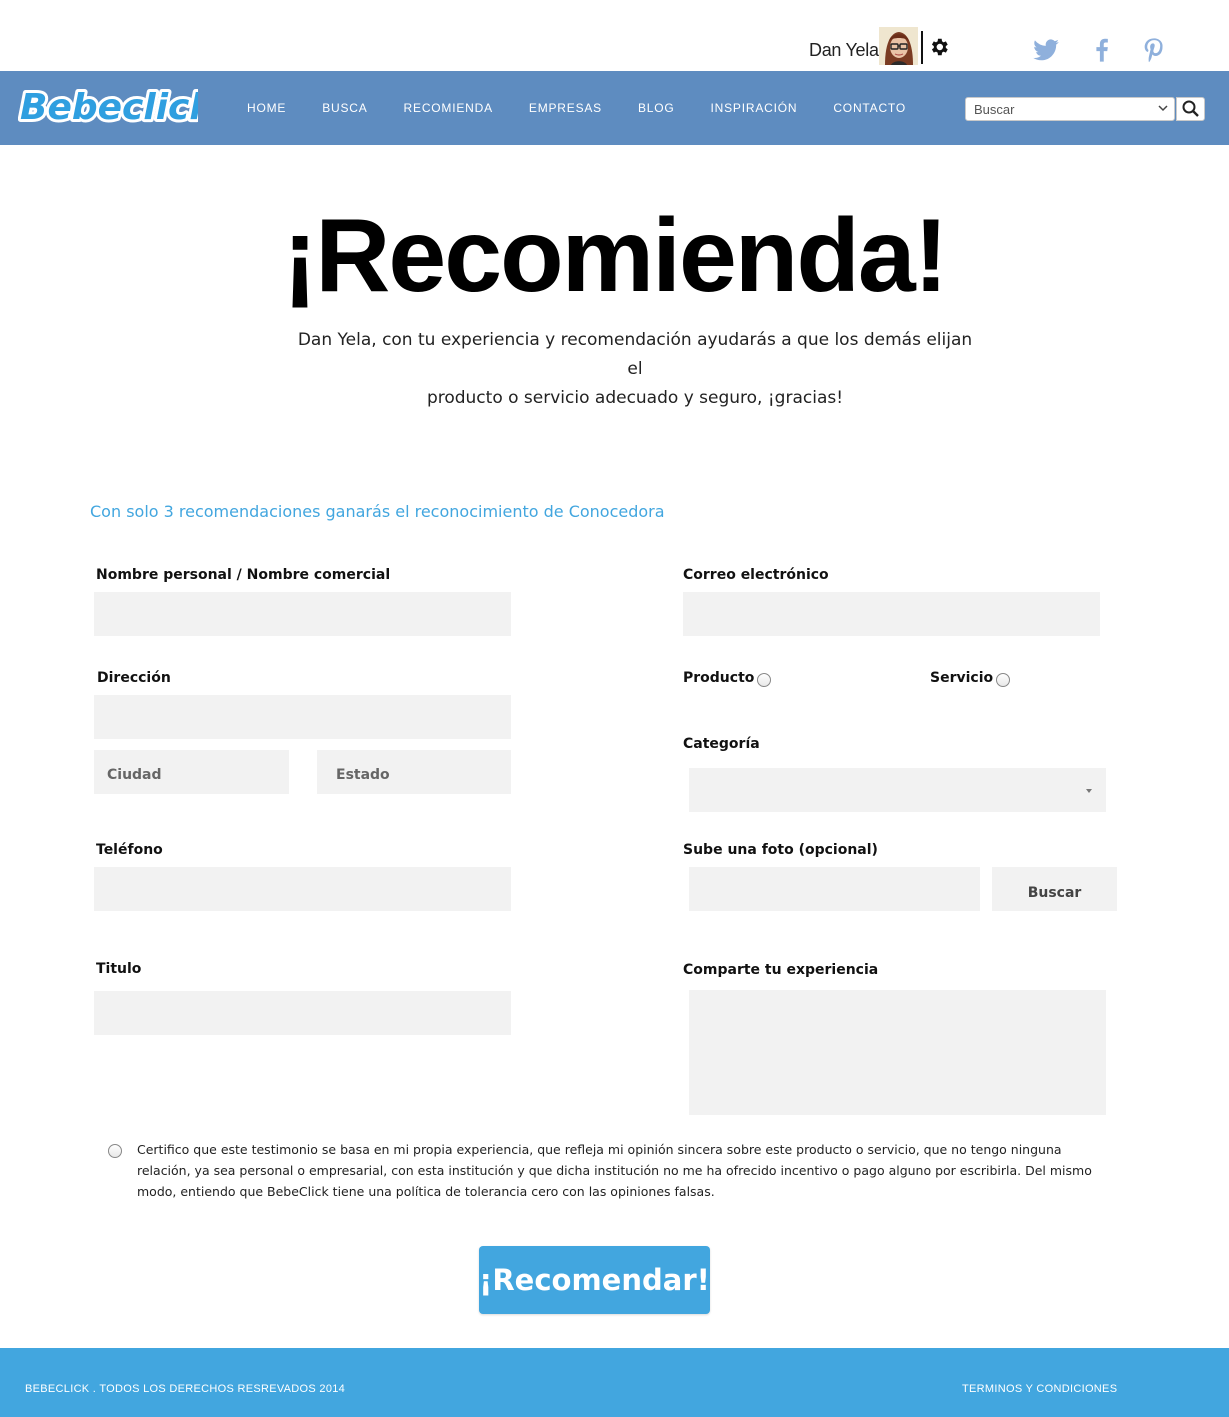 The image size is (1229, 1417). What do you see at coordinates (119, 969) in the screenshot?
I see `title-label: Titulo` at bounding box center [119, 969].